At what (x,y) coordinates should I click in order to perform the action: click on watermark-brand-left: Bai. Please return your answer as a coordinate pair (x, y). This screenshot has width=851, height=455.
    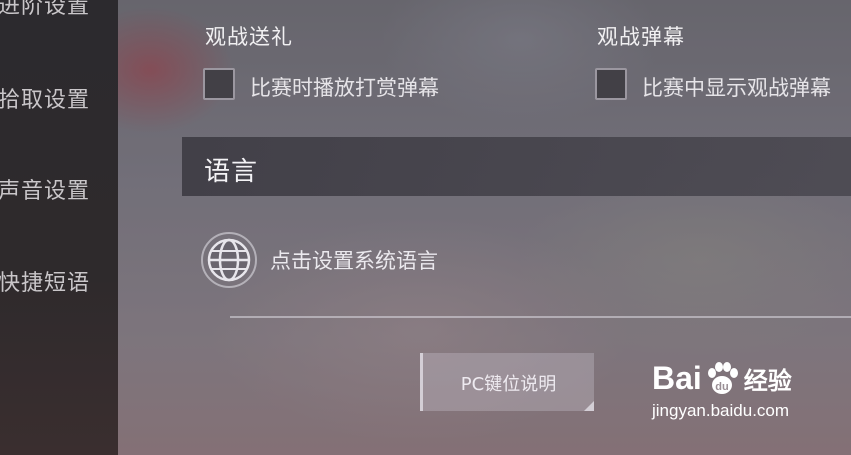
    Looking at the image, I should click on (677, 378).